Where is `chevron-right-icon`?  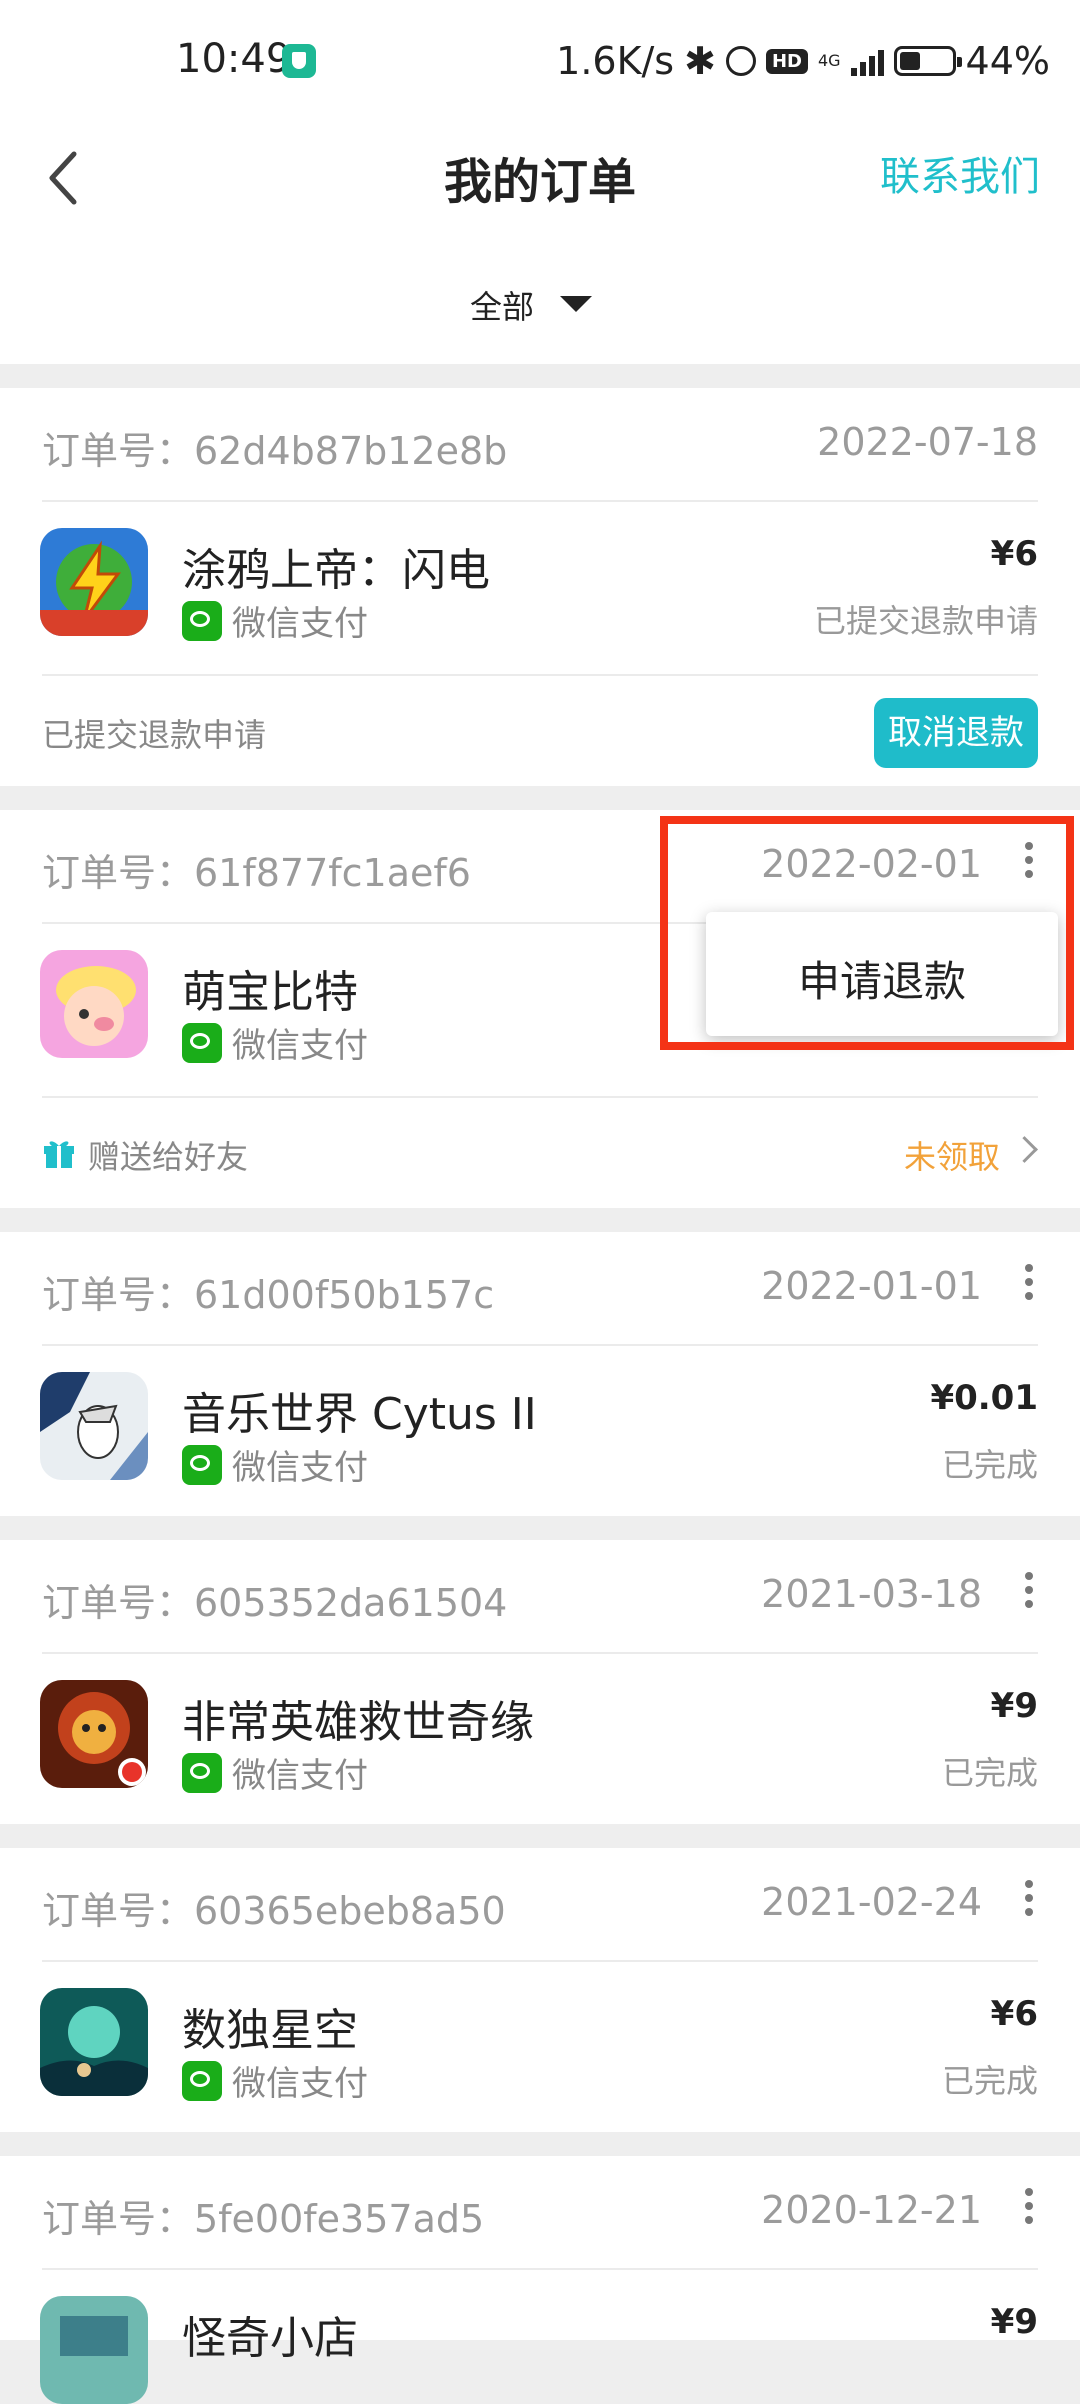 chevron-right-icon is located at coordinates (1024, 1149).